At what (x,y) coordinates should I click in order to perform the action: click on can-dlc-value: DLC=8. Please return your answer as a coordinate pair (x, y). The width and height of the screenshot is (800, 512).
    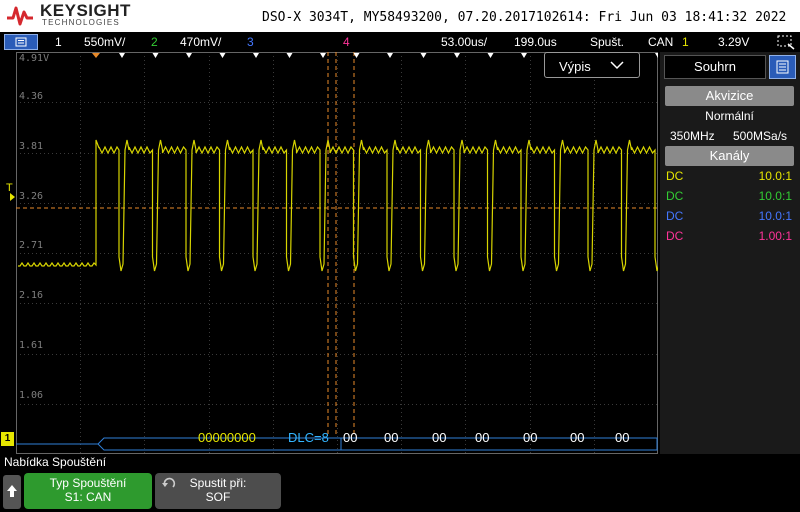
    Looking at the image, I should click on (308, 437).